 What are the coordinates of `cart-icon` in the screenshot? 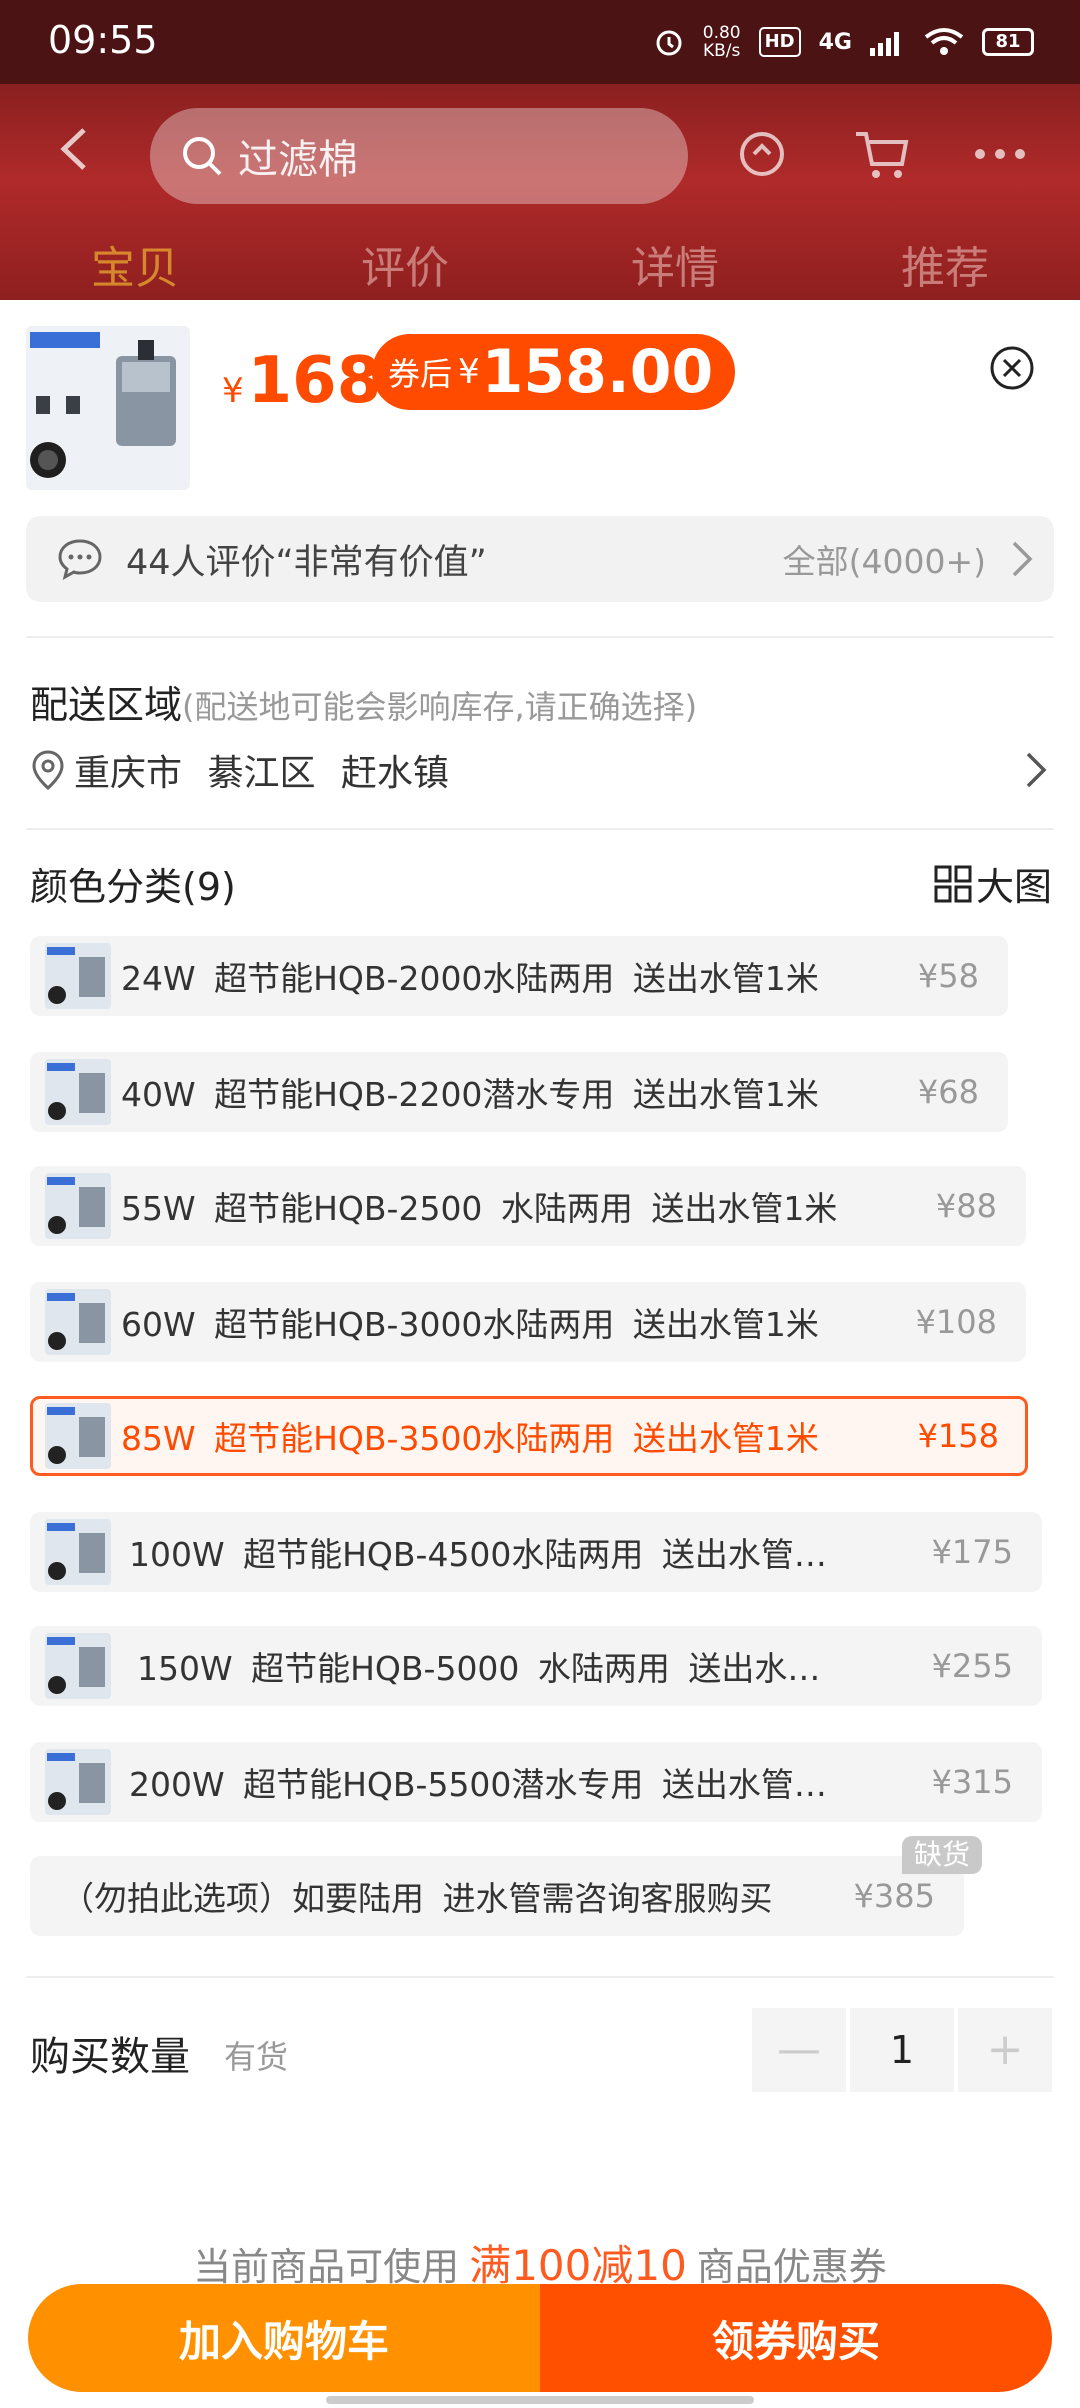 It's located at (882, 154).